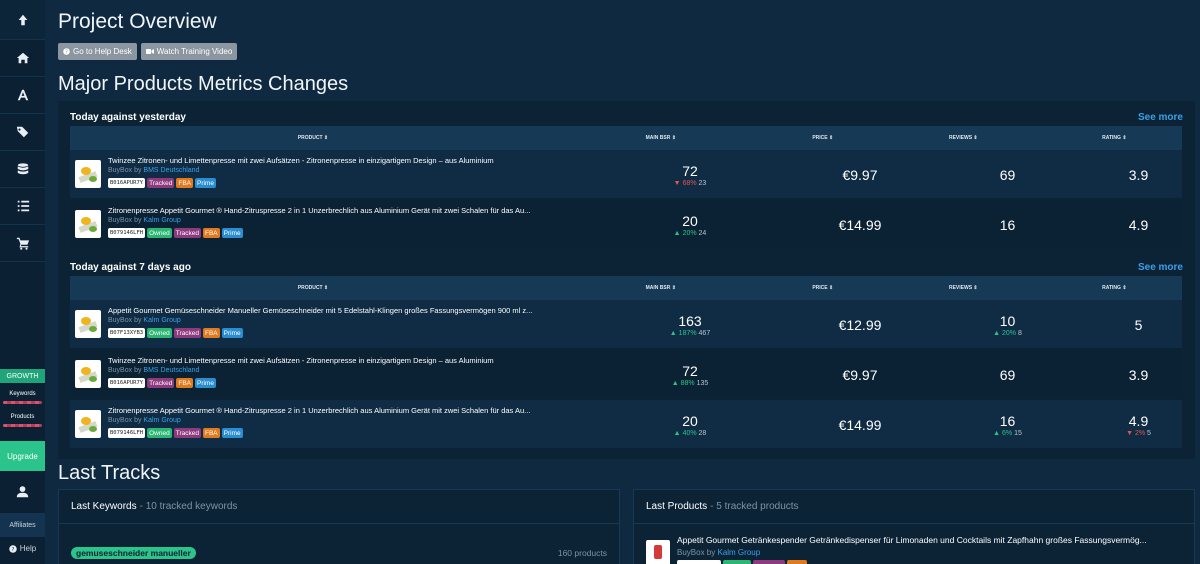 The width and height of the screenshot is (1200, 564). What do you see at coordinates (133, 553) in the screenshot?
I see `keyword-tag: gemuseschneider manueller` at bounding box center [133, 553].